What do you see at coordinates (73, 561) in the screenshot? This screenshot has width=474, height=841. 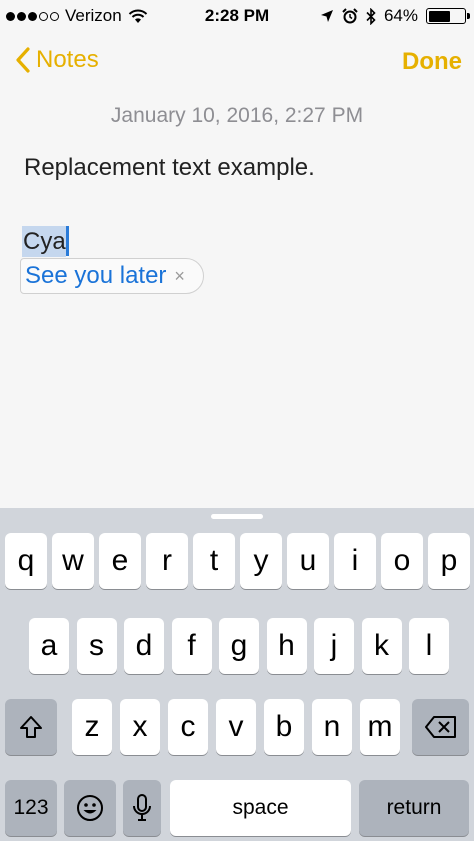 I see `key-w: w` at bounding box center [73, 561].